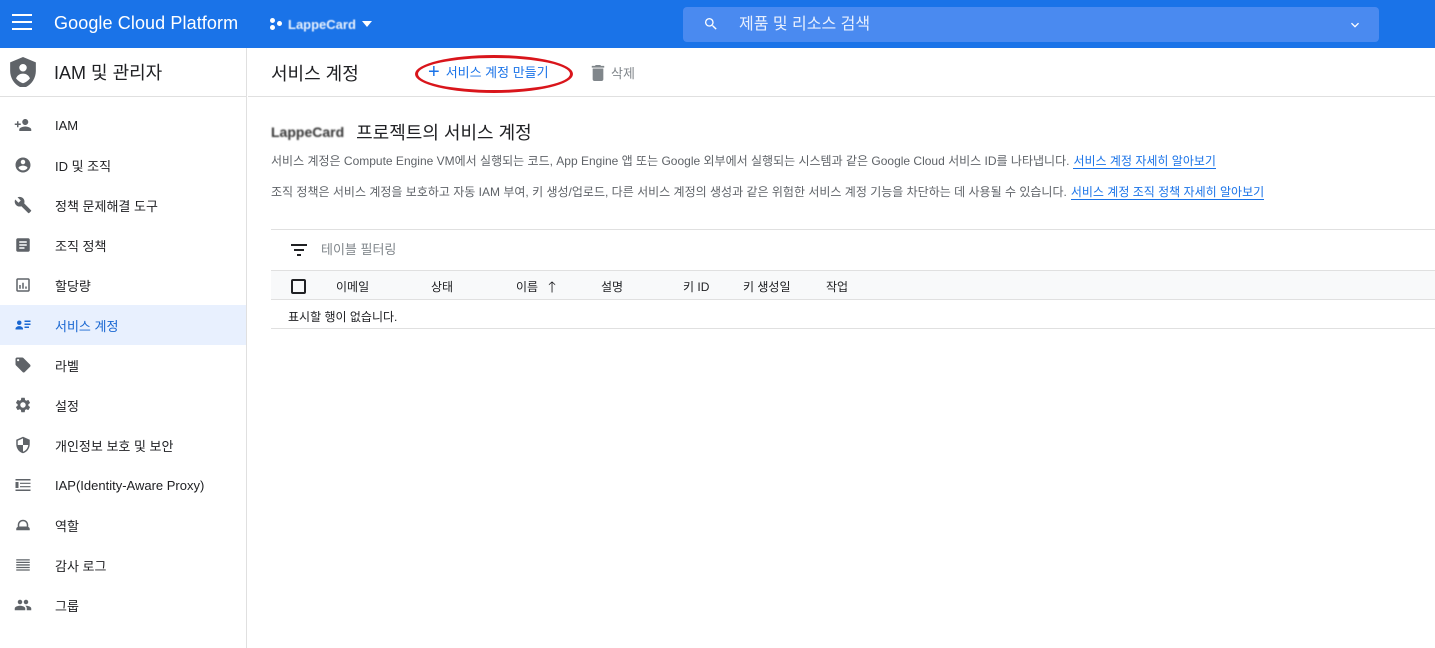  What do you see at coordinates (444, 133) in the screenshot?
I see `heading-text: 프로젝트의 서비스 계정` at bounding box center [444, 133].